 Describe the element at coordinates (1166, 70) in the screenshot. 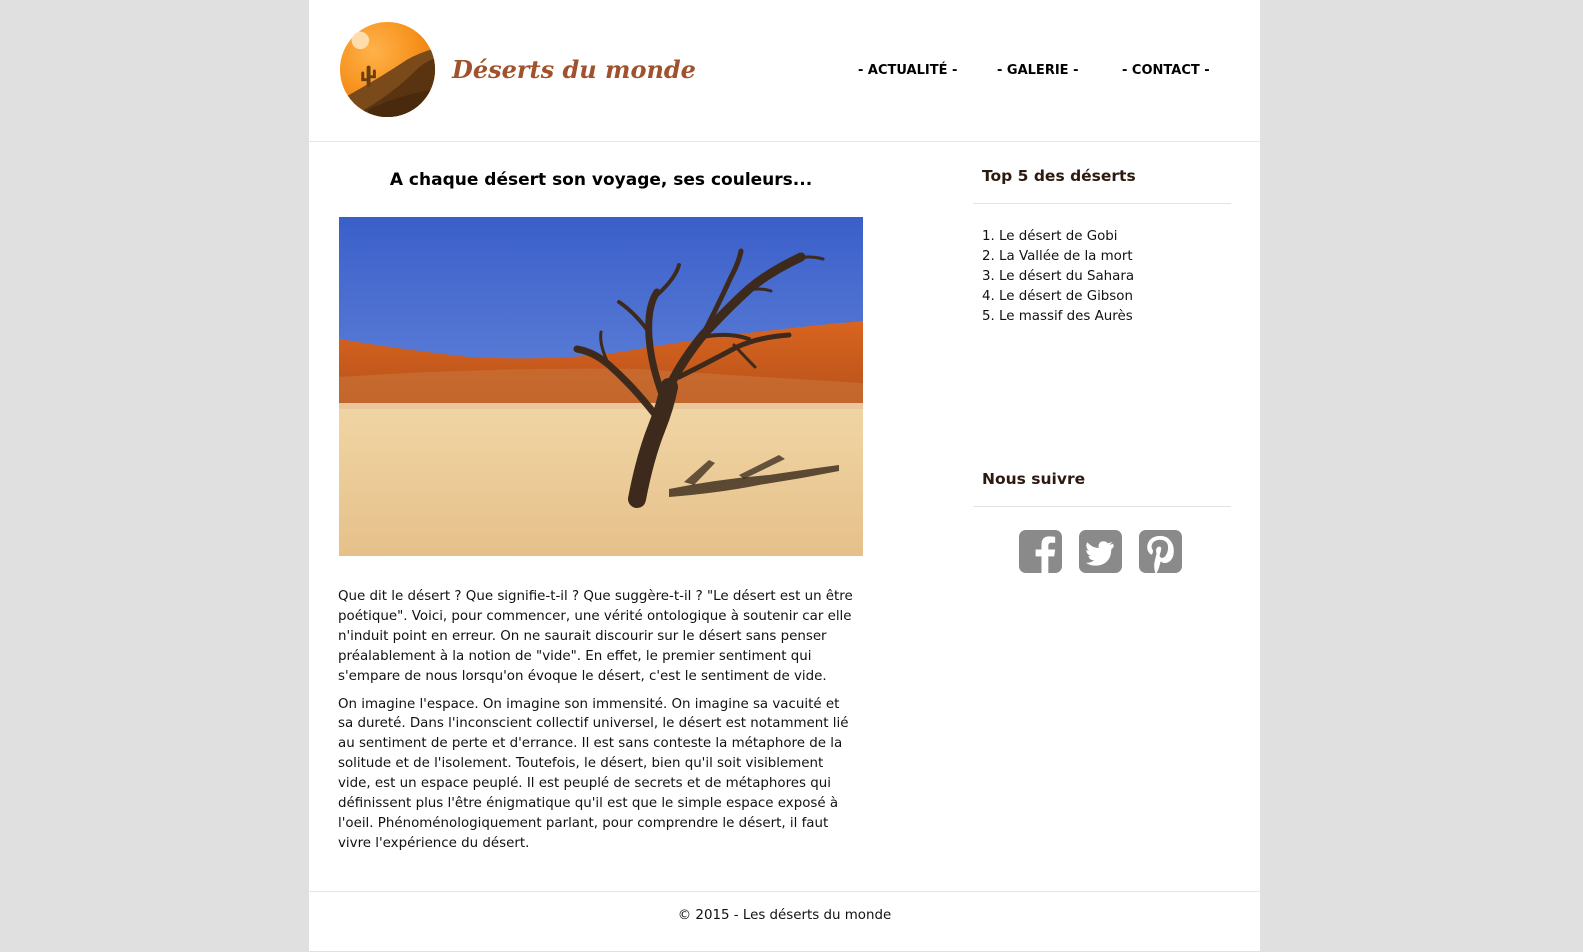

I see `nav-item-contact: - CONTACT -` at that location.